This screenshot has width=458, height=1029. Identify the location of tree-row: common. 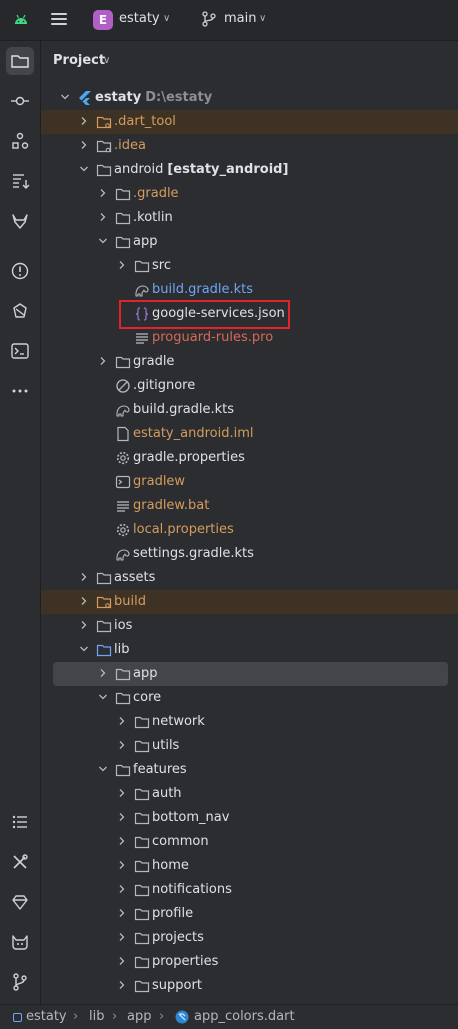
(249, 842).